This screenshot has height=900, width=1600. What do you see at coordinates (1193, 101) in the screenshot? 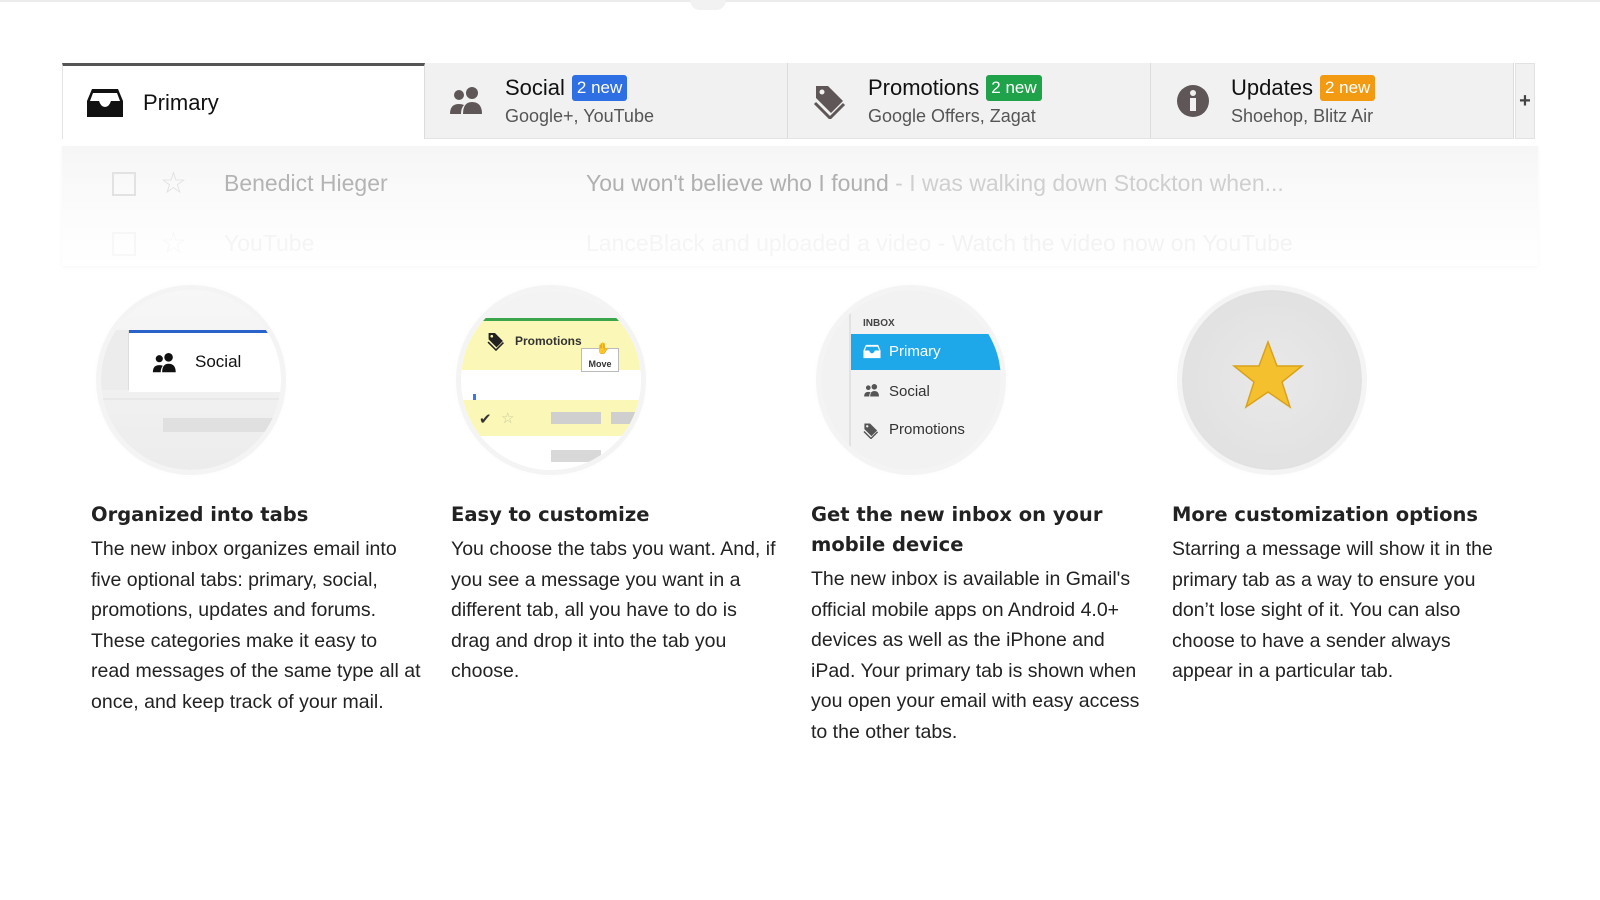
I see `info-icon` at bounding box center [1193, 101].